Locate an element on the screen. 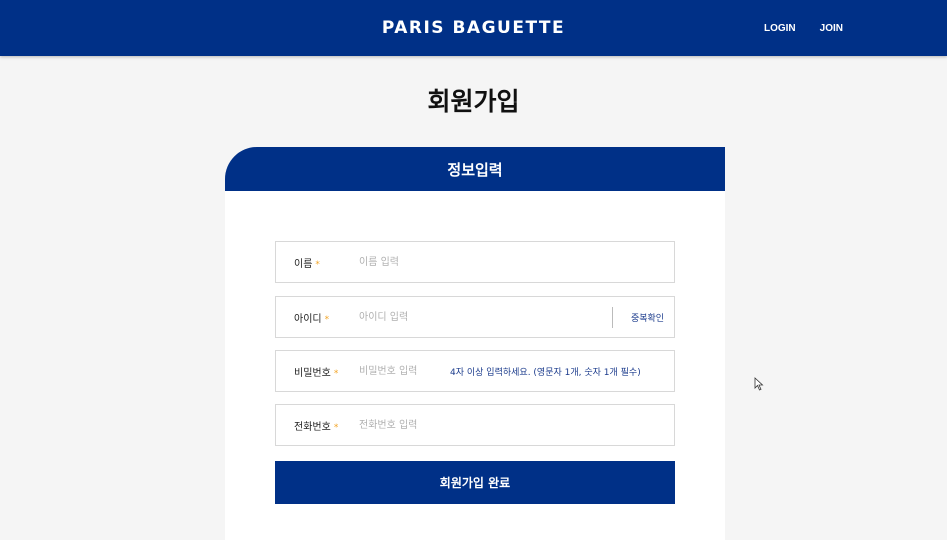  password-label: 비밀번호 * is located at coordinates (316, 373).